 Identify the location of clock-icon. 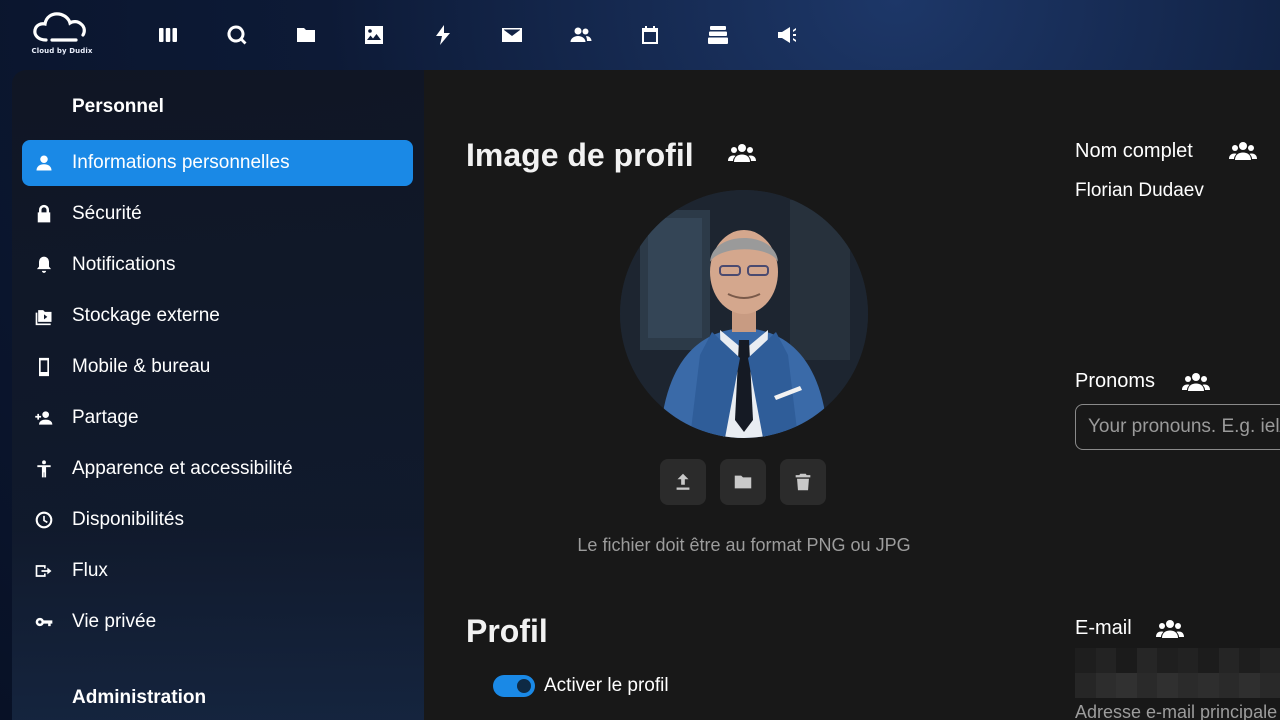
(44, 520).